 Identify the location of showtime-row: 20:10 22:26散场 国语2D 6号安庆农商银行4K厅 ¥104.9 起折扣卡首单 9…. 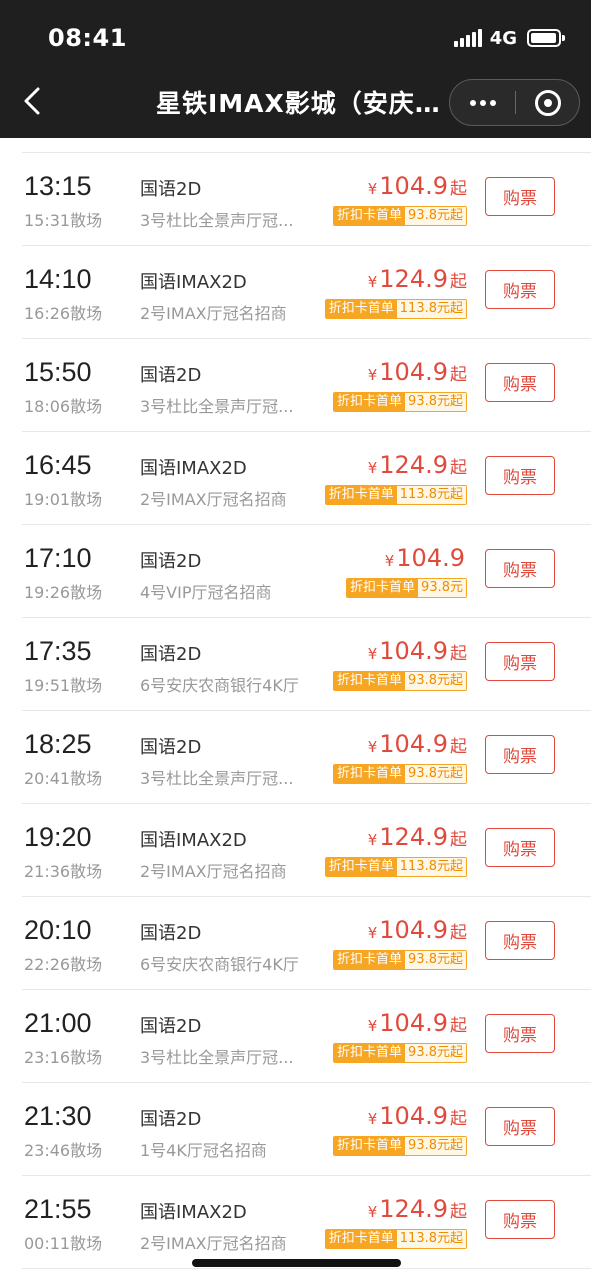
(306, 943).